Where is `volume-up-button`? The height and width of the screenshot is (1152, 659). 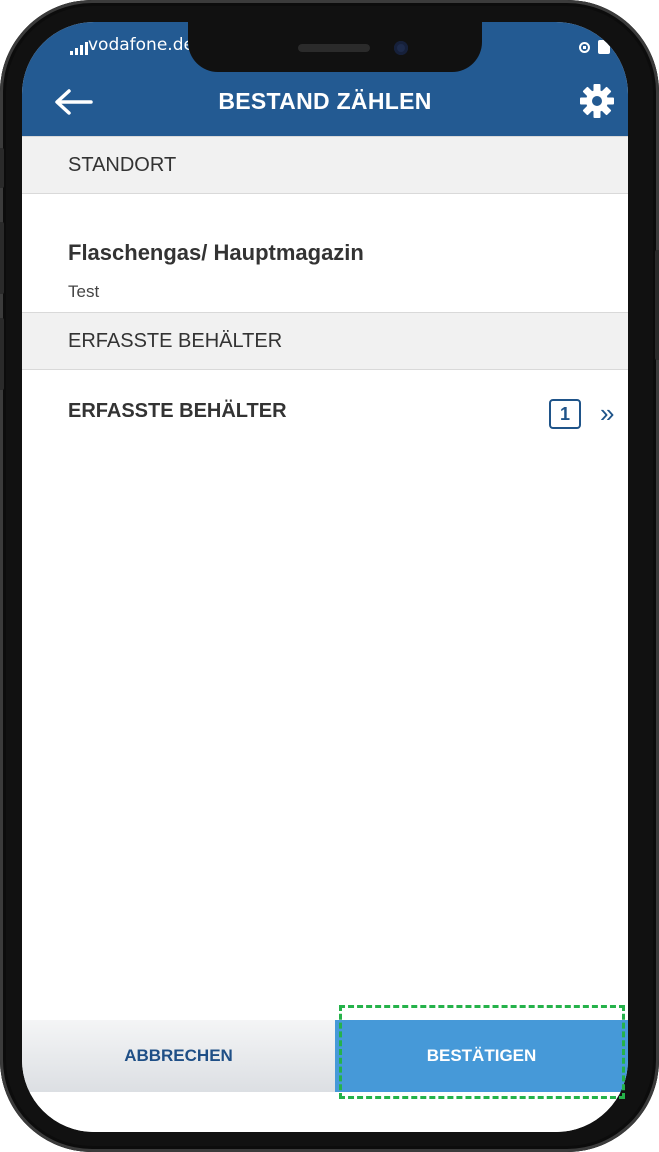 volume-up-button is located at coordinates (2, 258).